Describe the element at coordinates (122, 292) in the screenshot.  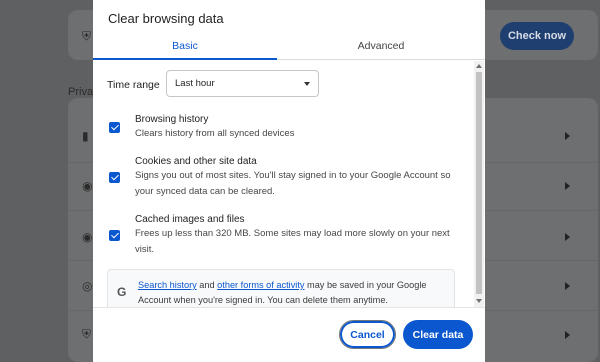
I see `google-g-icon: G` at that location.